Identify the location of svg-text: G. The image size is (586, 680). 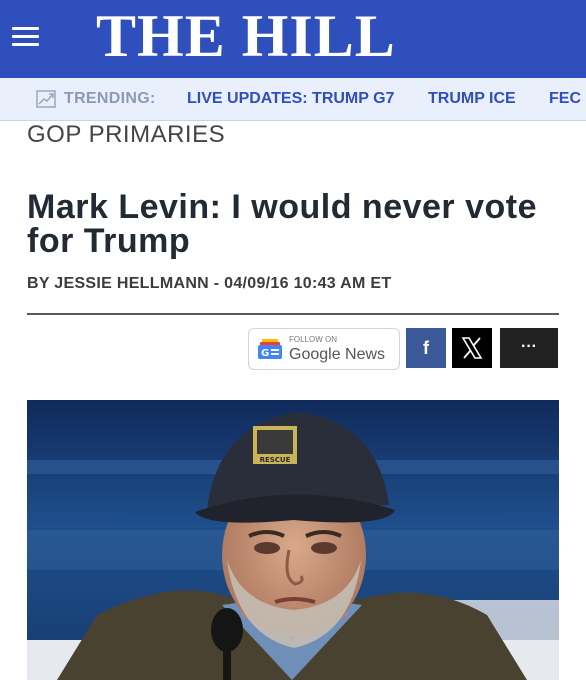
(265, 353).